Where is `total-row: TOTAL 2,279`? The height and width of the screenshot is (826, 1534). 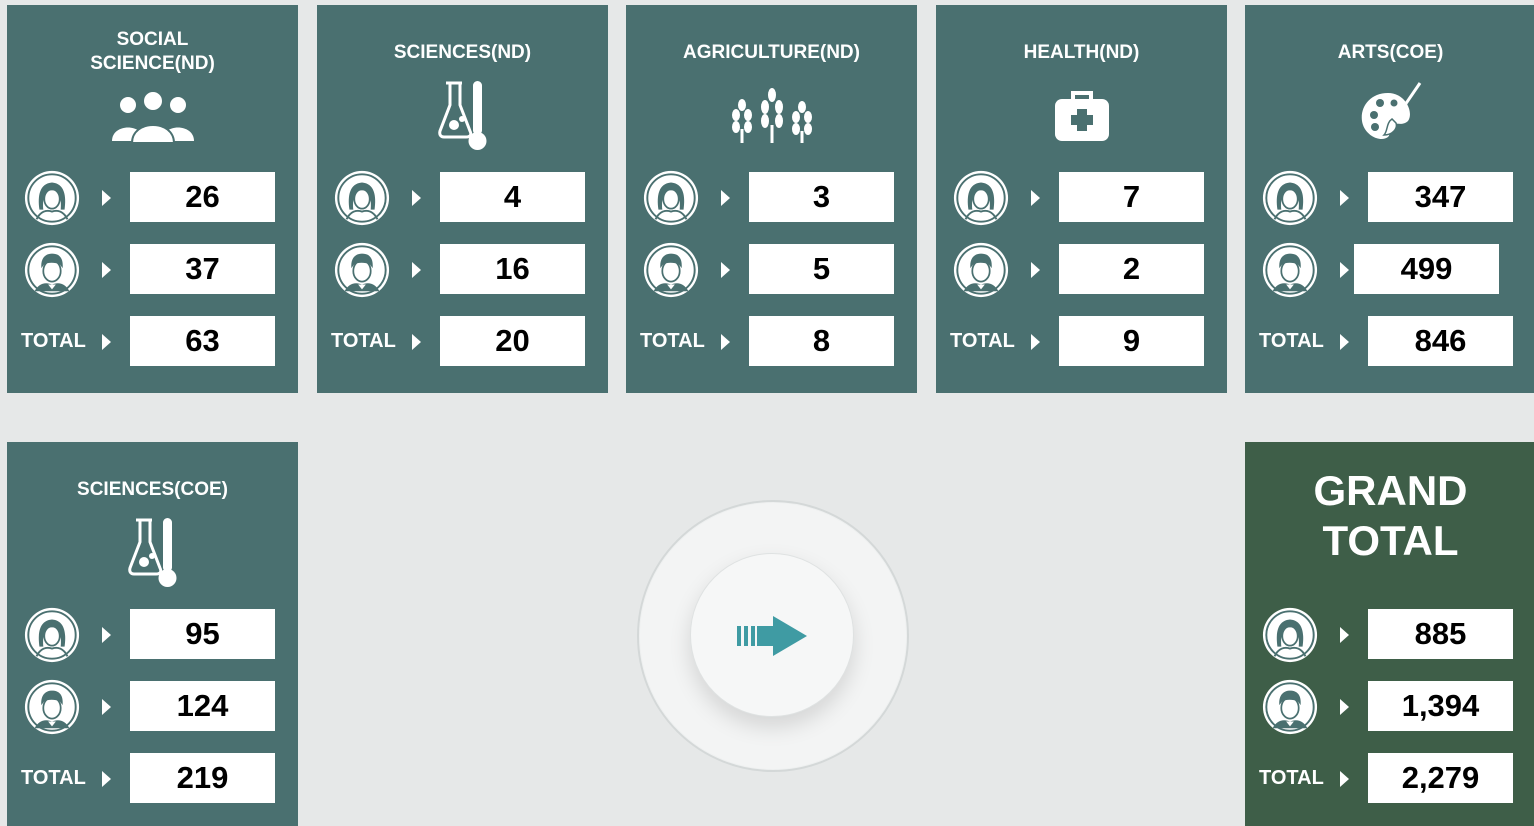 total-row: TOTAL 2,279 is located at coordinates (1389, 779).